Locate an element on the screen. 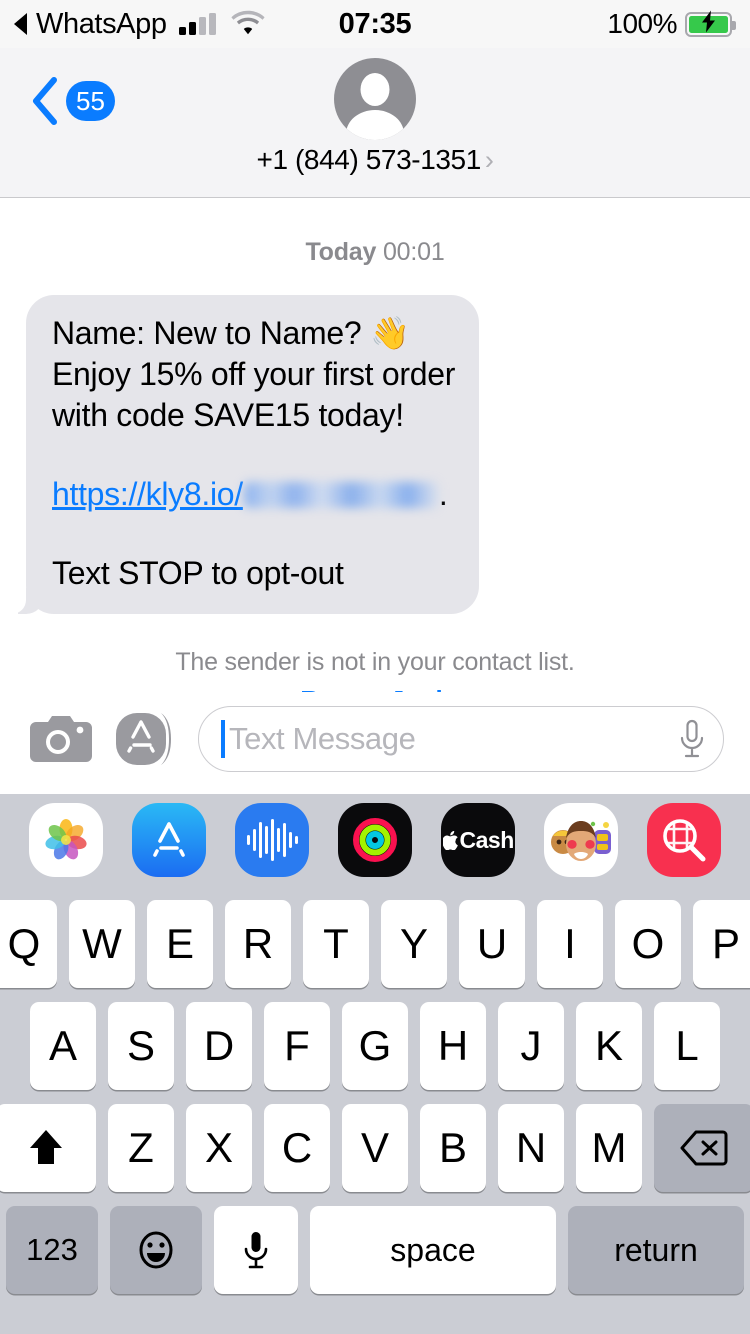 The width and height of the screenshot is (750, 1334). key-h: H is located at coordinates (453, 1046).